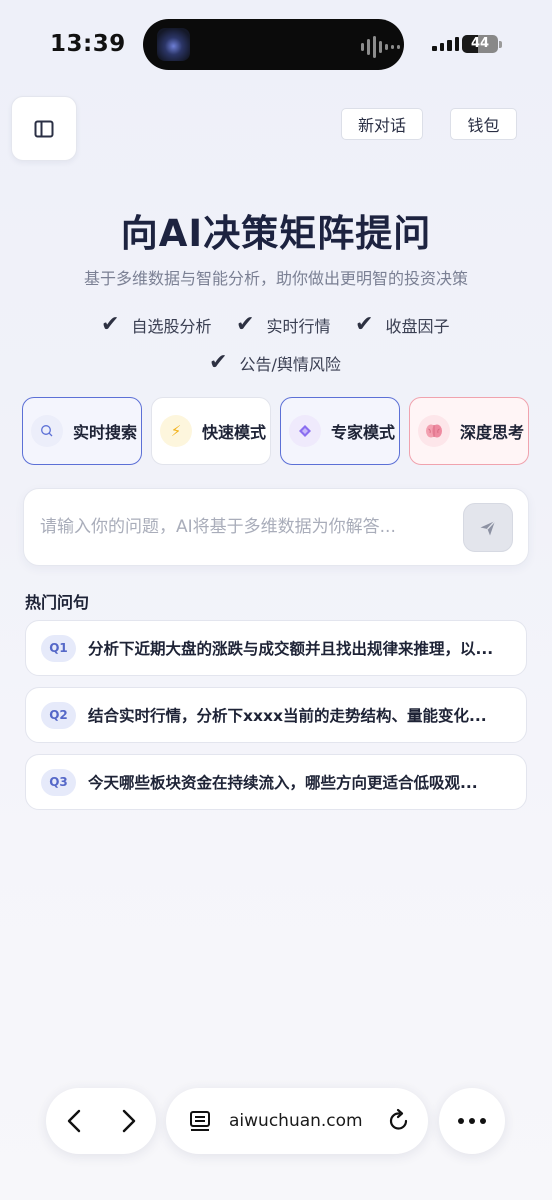 This screenshot has height=1200, width=552. I want to click on status-time: 13:39, so click(88, 44).